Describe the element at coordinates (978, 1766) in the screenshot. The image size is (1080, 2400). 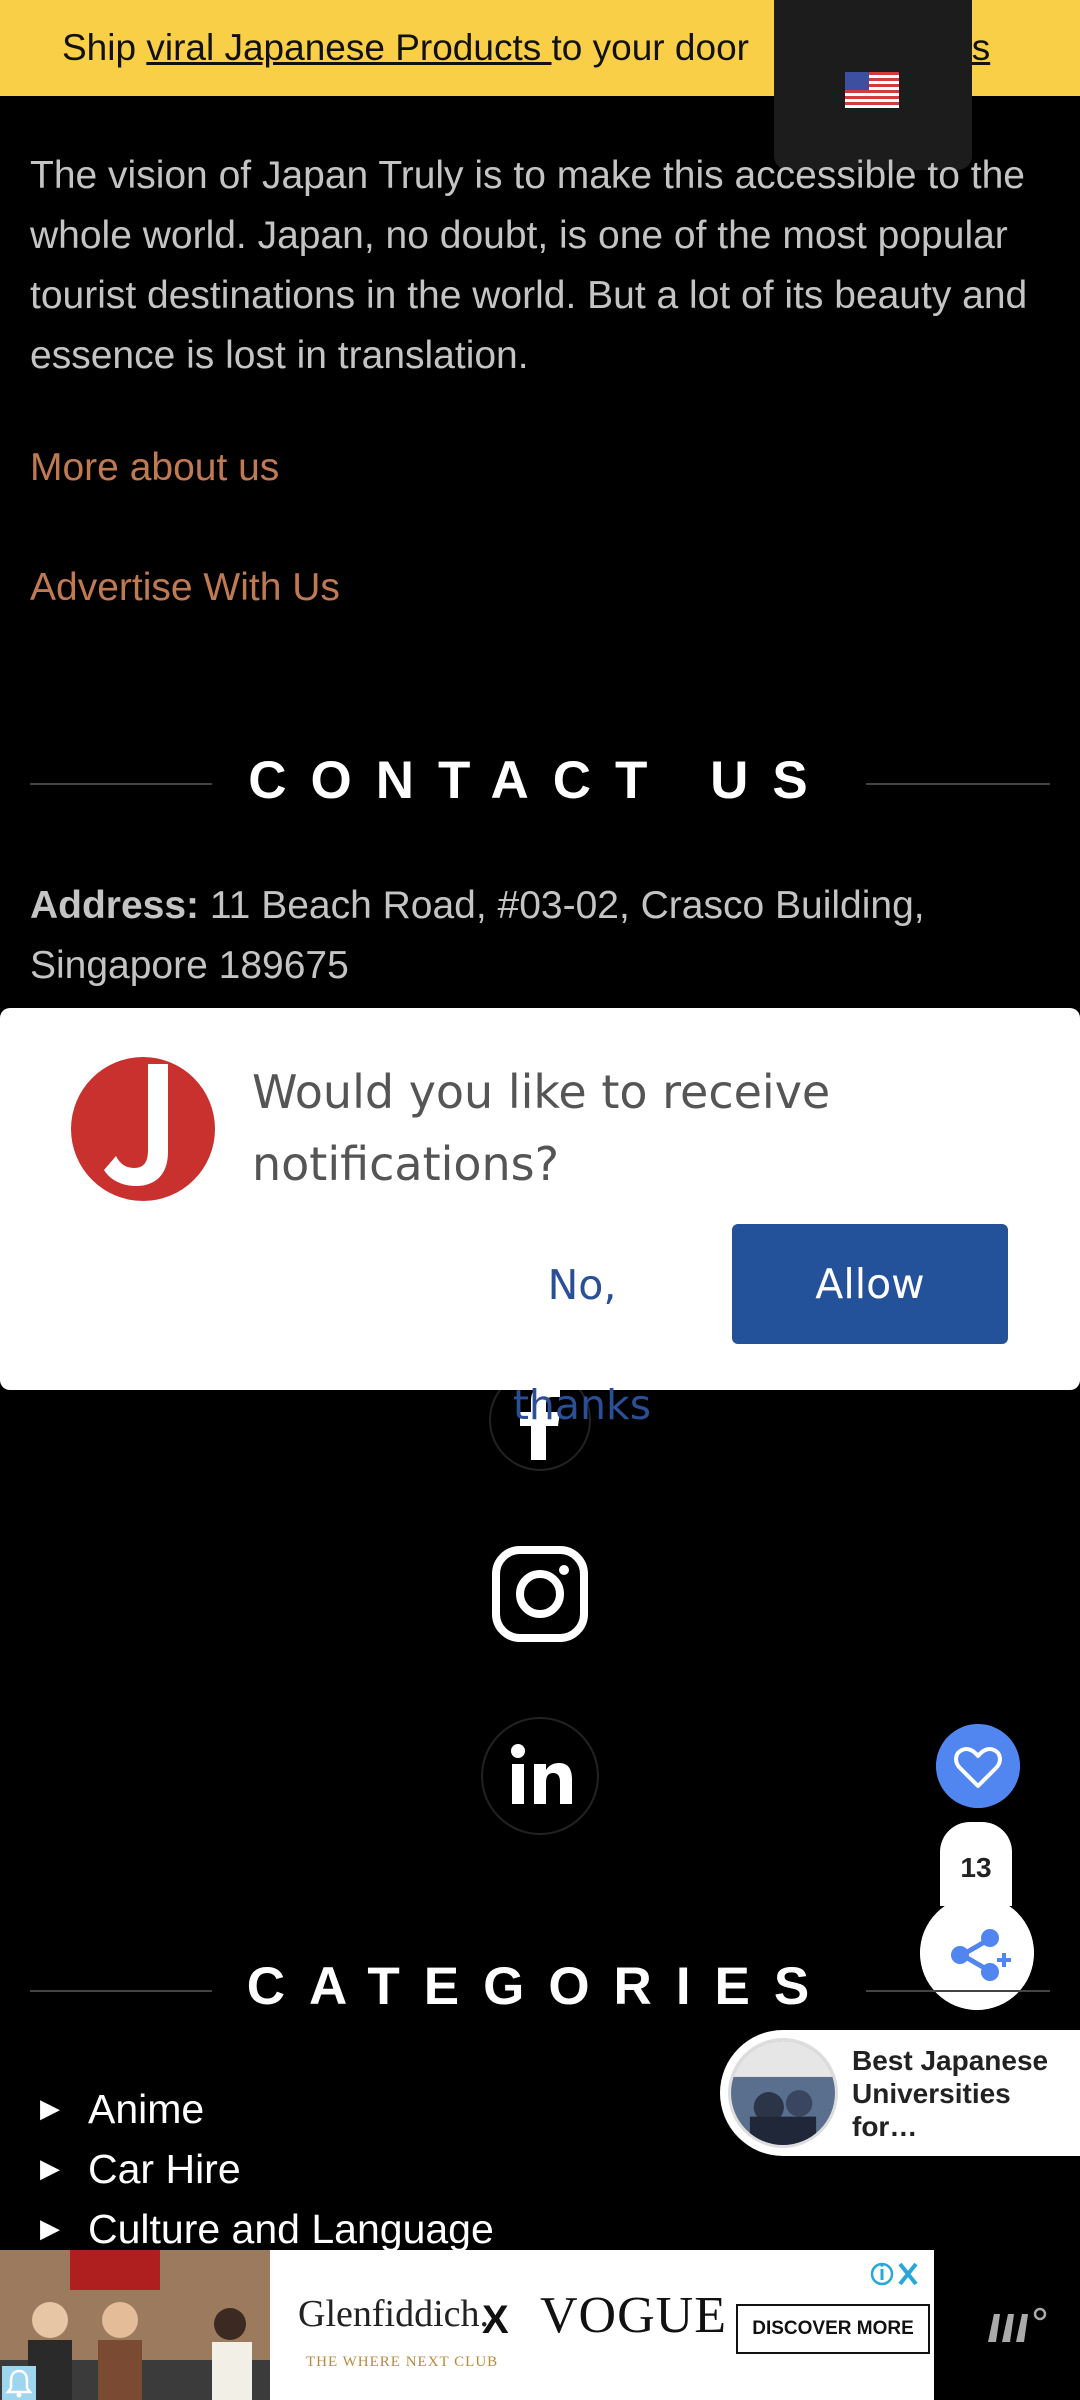
I see `heart-like-button` at that location.